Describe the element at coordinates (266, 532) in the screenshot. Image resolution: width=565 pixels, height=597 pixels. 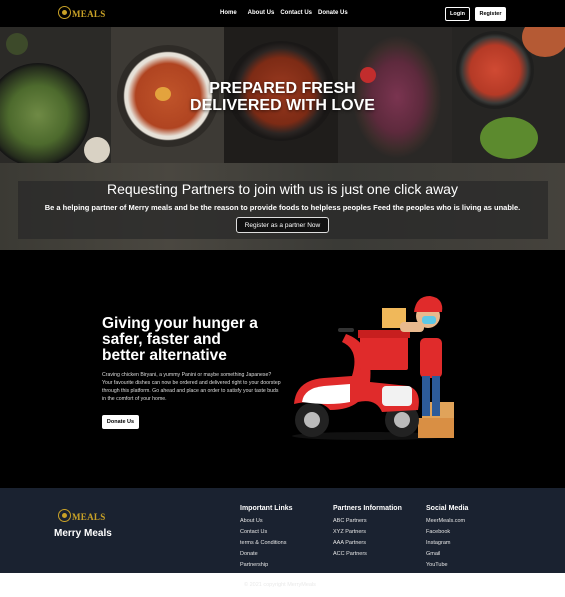
I see `footer-link-contact: Contact Us` at that location.